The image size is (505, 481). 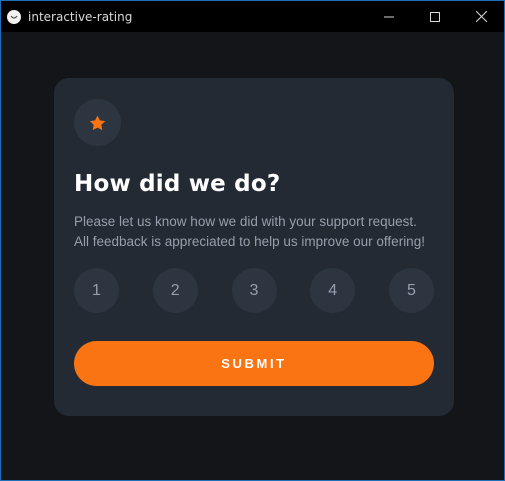 I want to click on rating-option-5: 5, so click(x=411, y=290).